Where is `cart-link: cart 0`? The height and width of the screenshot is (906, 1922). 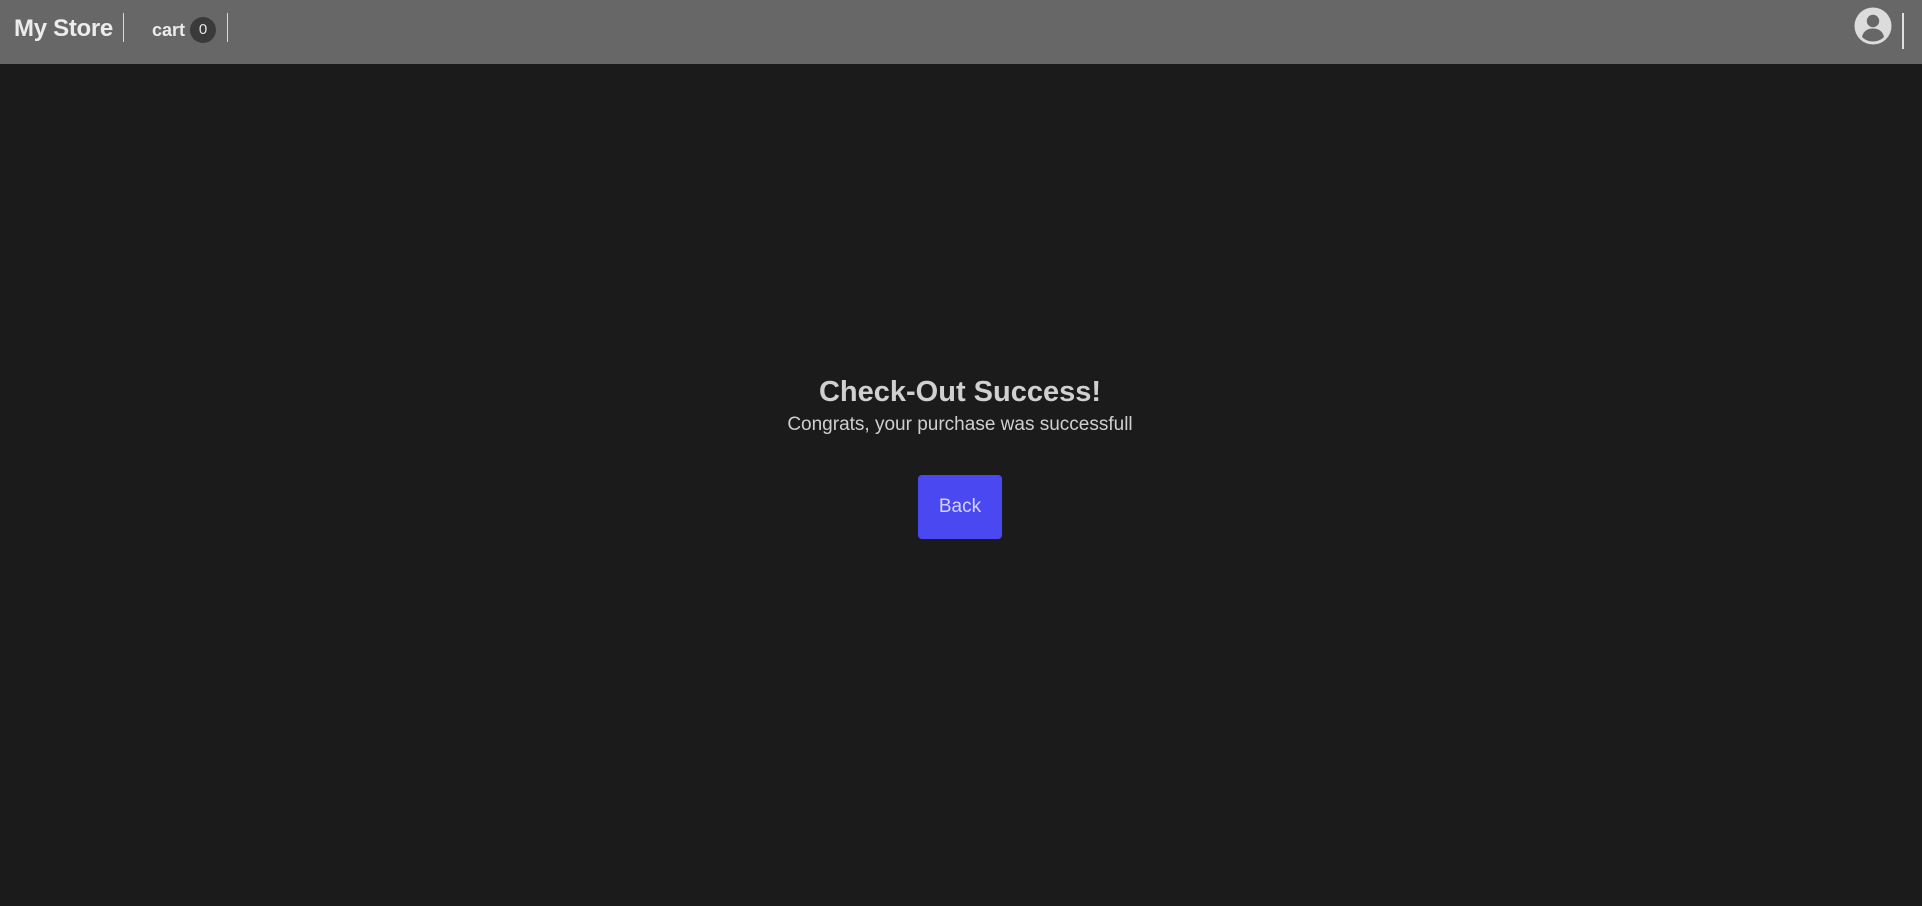
cart-link: cart 0 is located at coordinates (184, 30).